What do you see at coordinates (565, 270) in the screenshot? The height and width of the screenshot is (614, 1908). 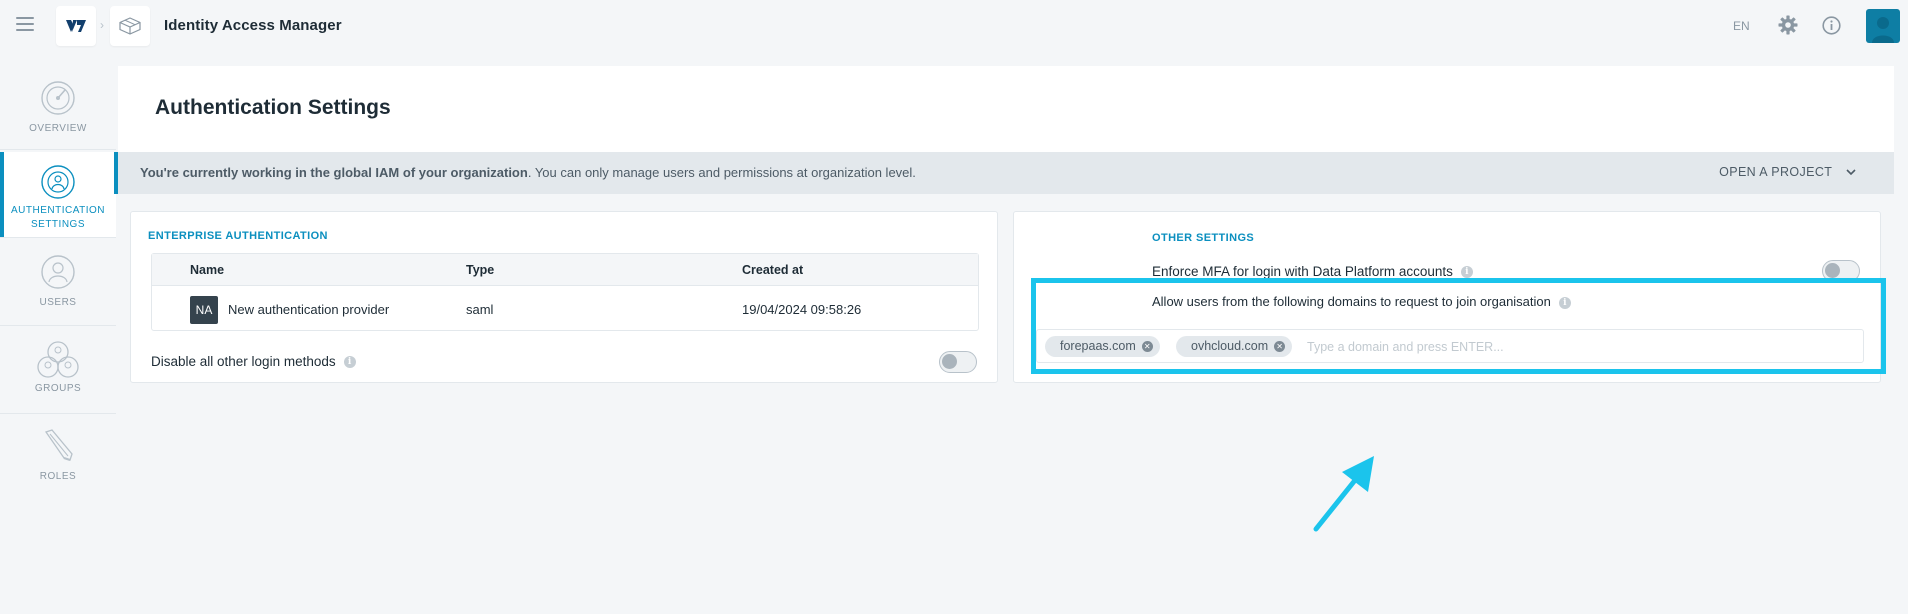 I see `table-header: Name Type Created at` at bounding box center [565, 270].